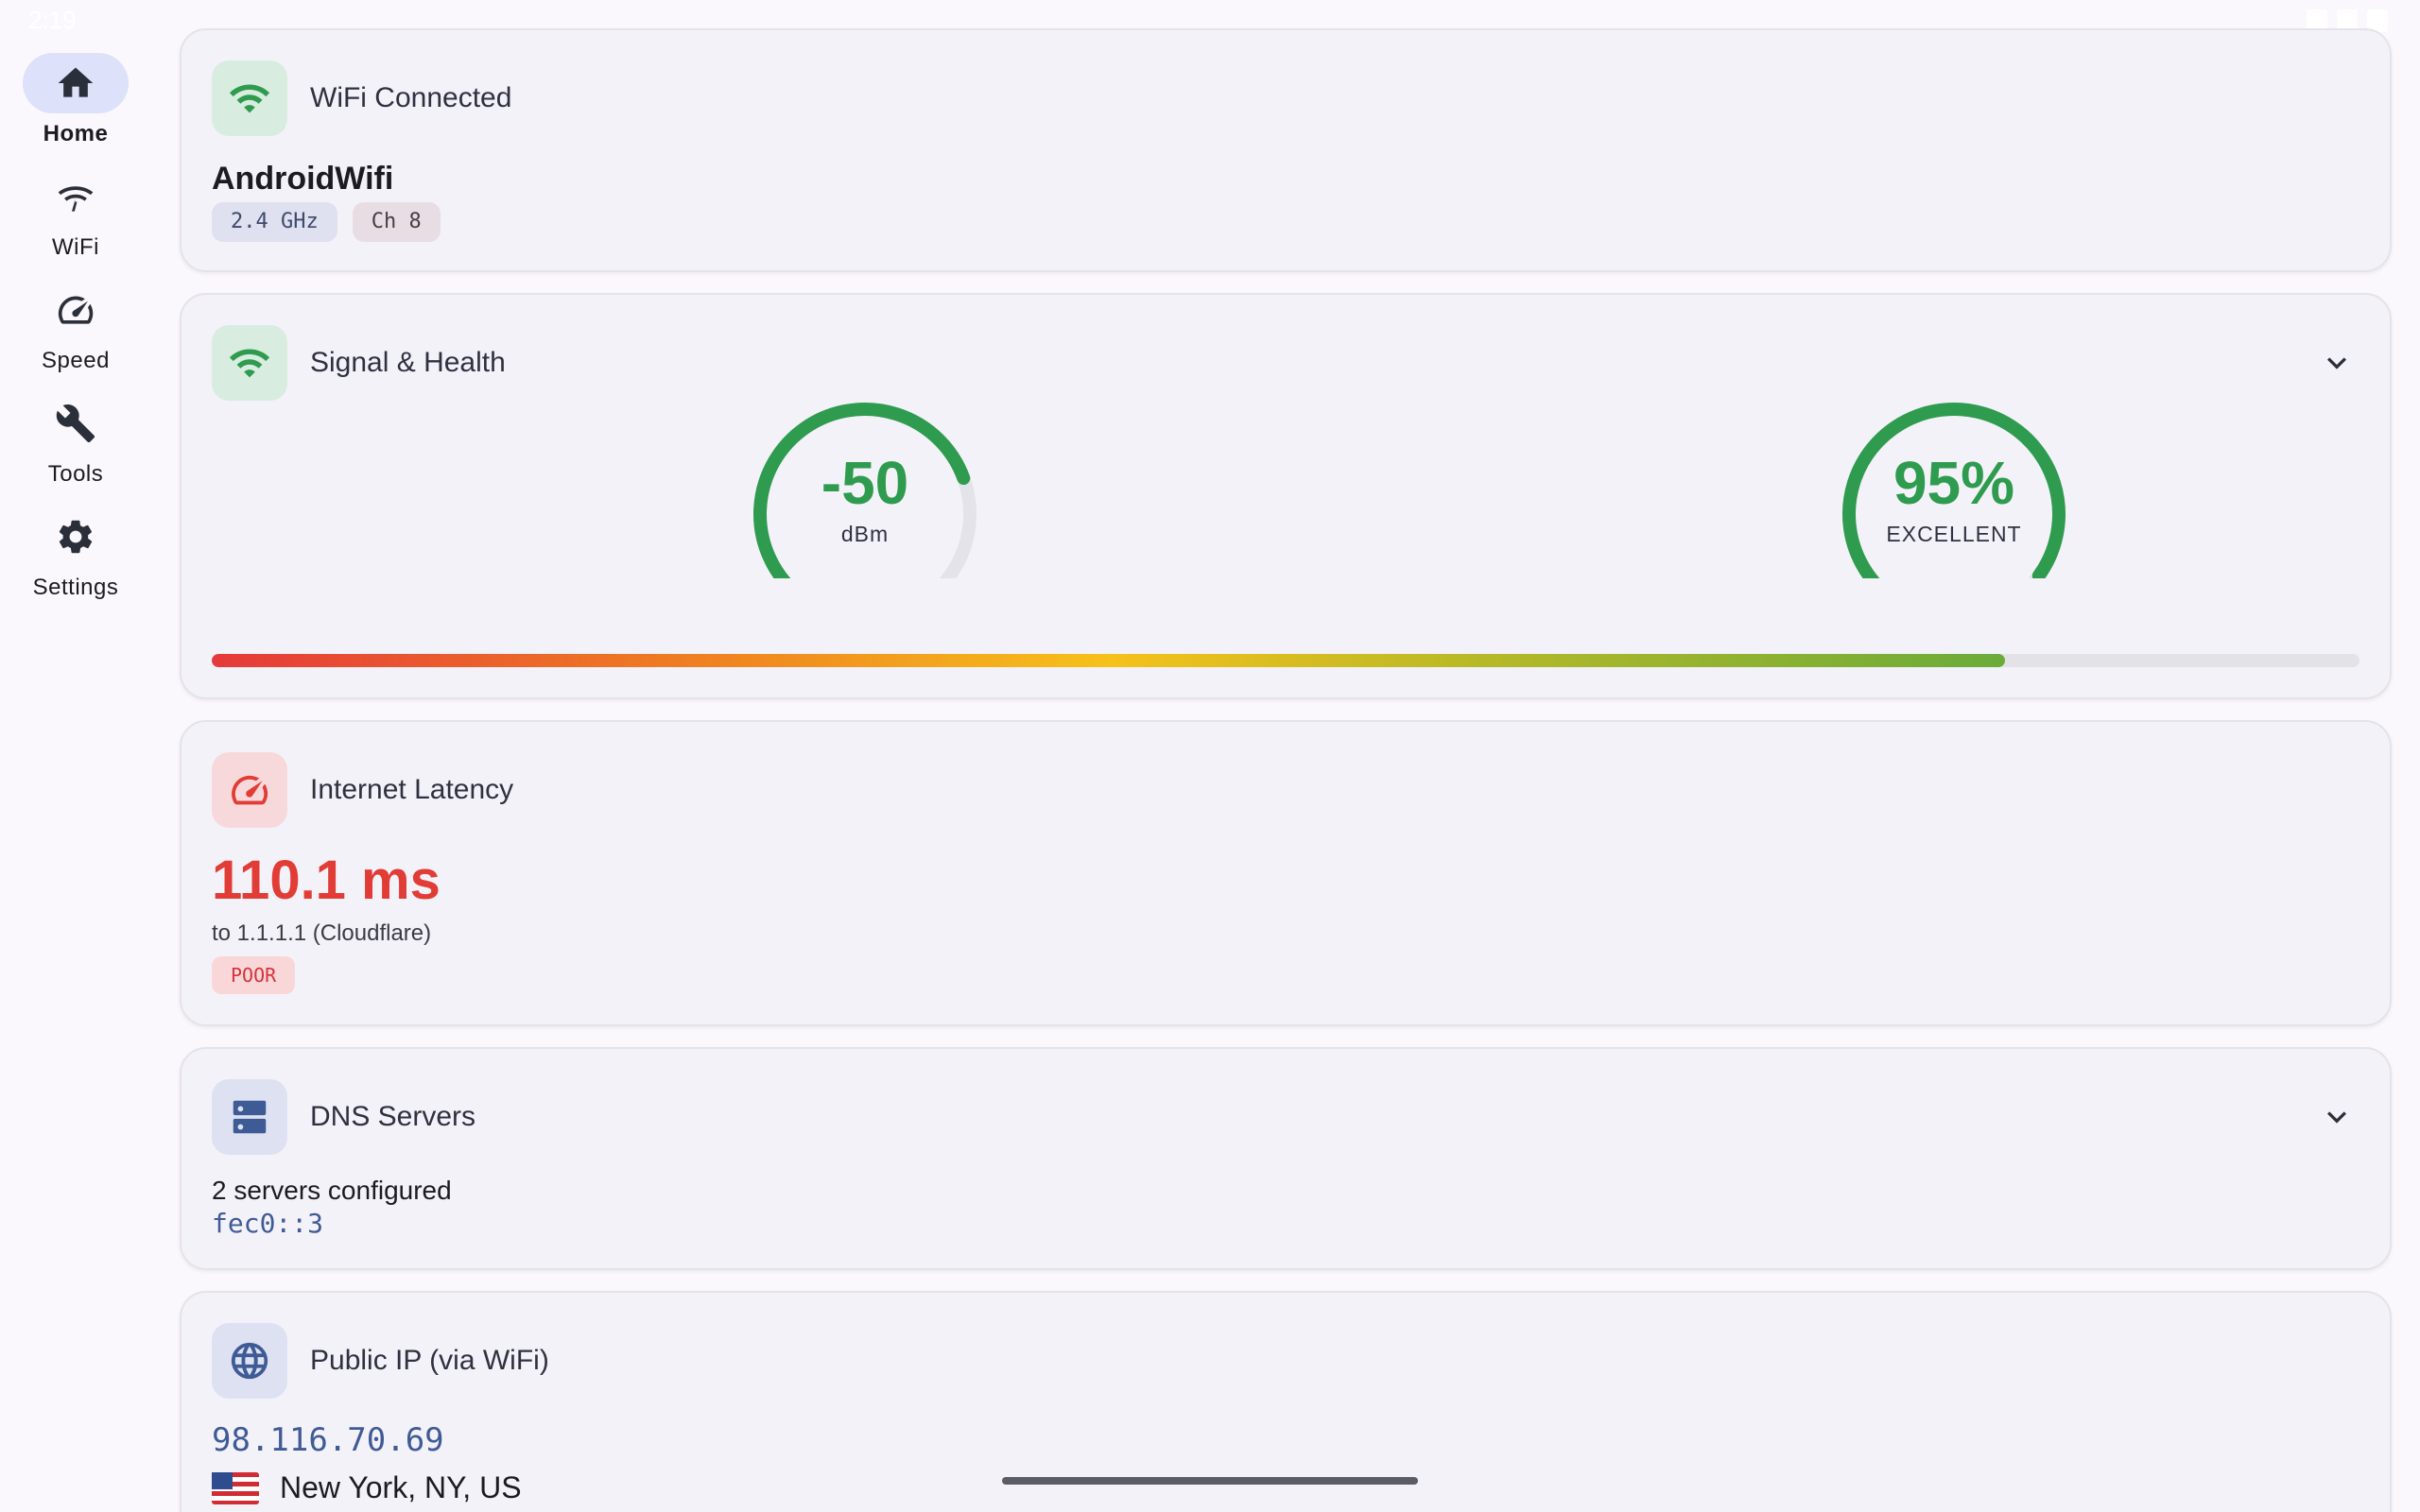 This screenshot has width=2420, height=1512. I want to click on home-icon, so click(76, 82).